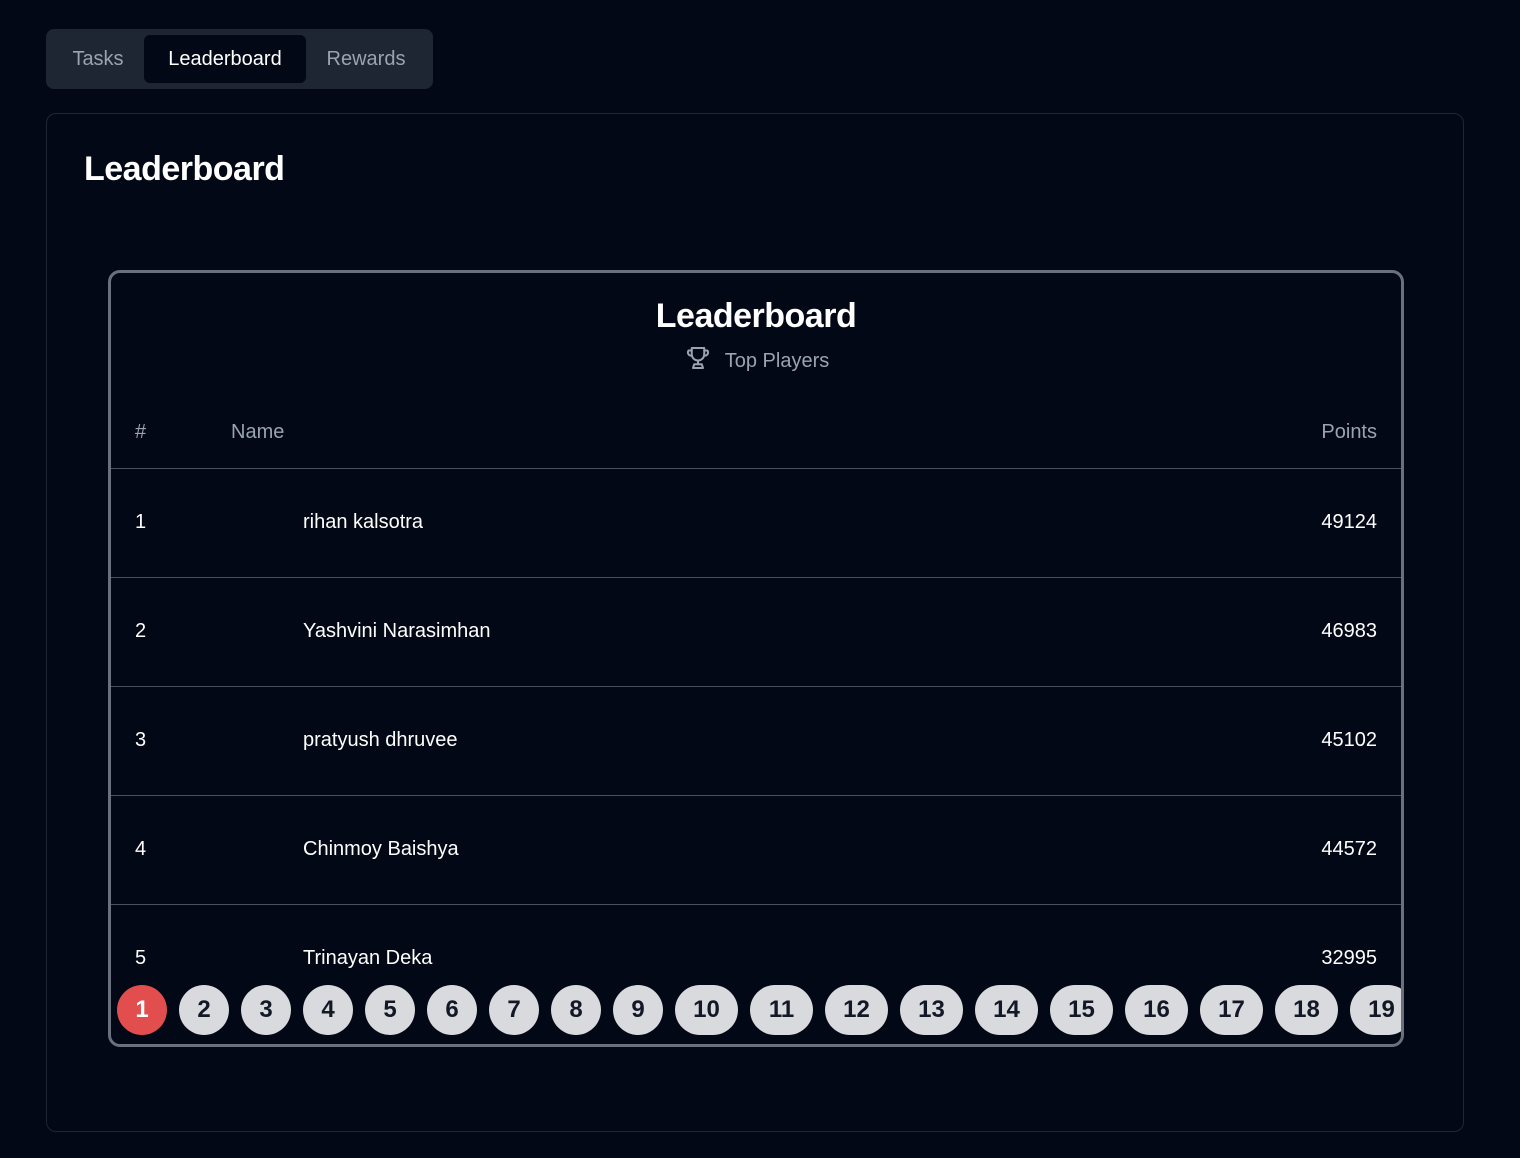  What do you see at coordinates (1231, 1010) in the screenshot?
I see `page-button-17: 17` at bounding box center [1231, 1010].